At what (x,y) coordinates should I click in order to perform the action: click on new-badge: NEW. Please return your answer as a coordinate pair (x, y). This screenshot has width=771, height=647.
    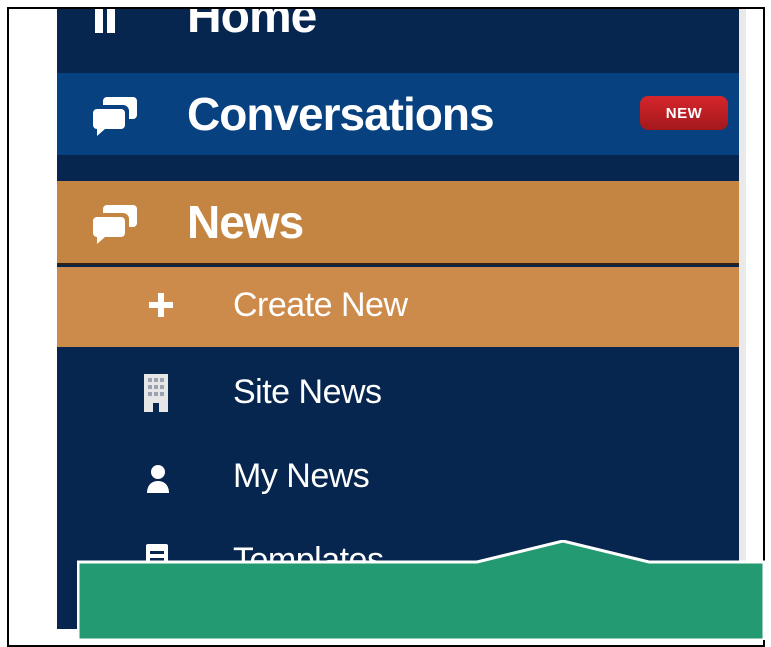
    Looking at the image, I should click on (684, 113).